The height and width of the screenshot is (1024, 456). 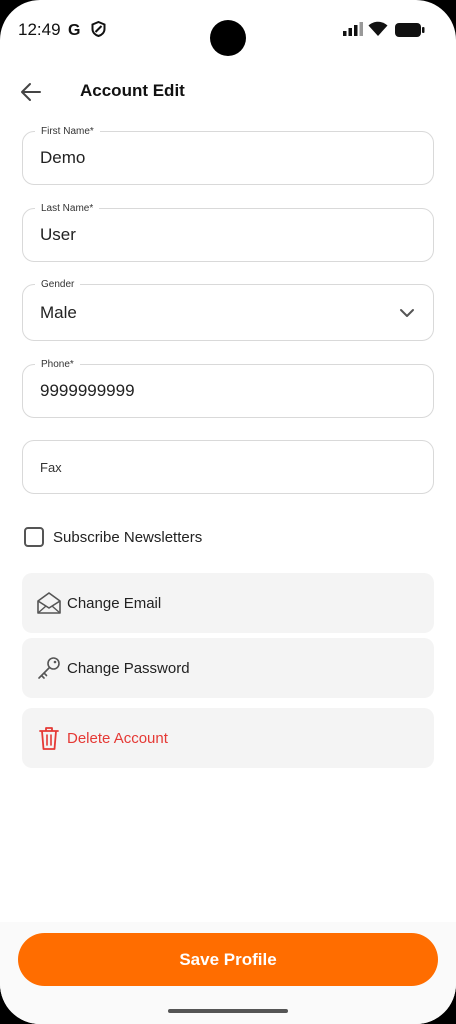 I want to click on signal-icon, so click(x=353, y=31).